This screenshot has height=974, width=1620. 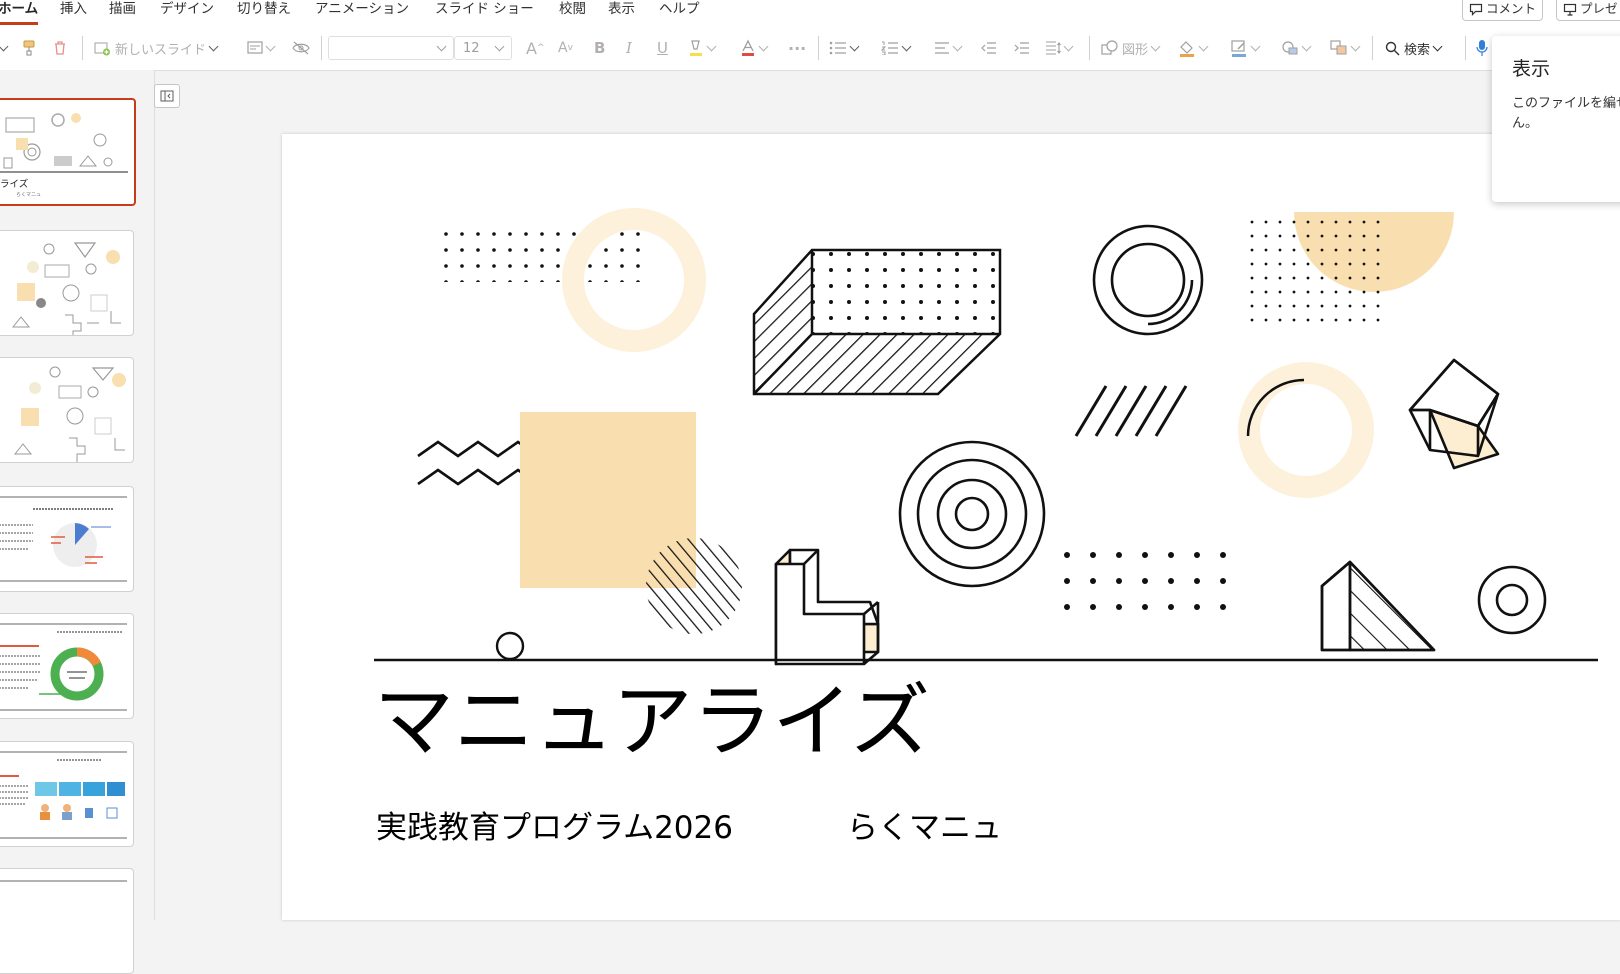 I want to click on format-painter-icon, so click(x=29, y=48).